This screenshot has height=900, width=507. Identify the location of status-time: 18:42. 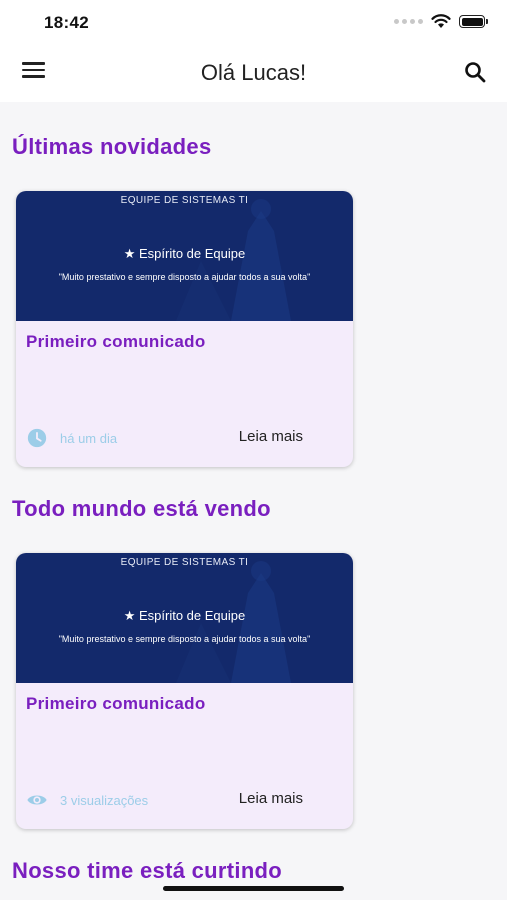
(66, 22).